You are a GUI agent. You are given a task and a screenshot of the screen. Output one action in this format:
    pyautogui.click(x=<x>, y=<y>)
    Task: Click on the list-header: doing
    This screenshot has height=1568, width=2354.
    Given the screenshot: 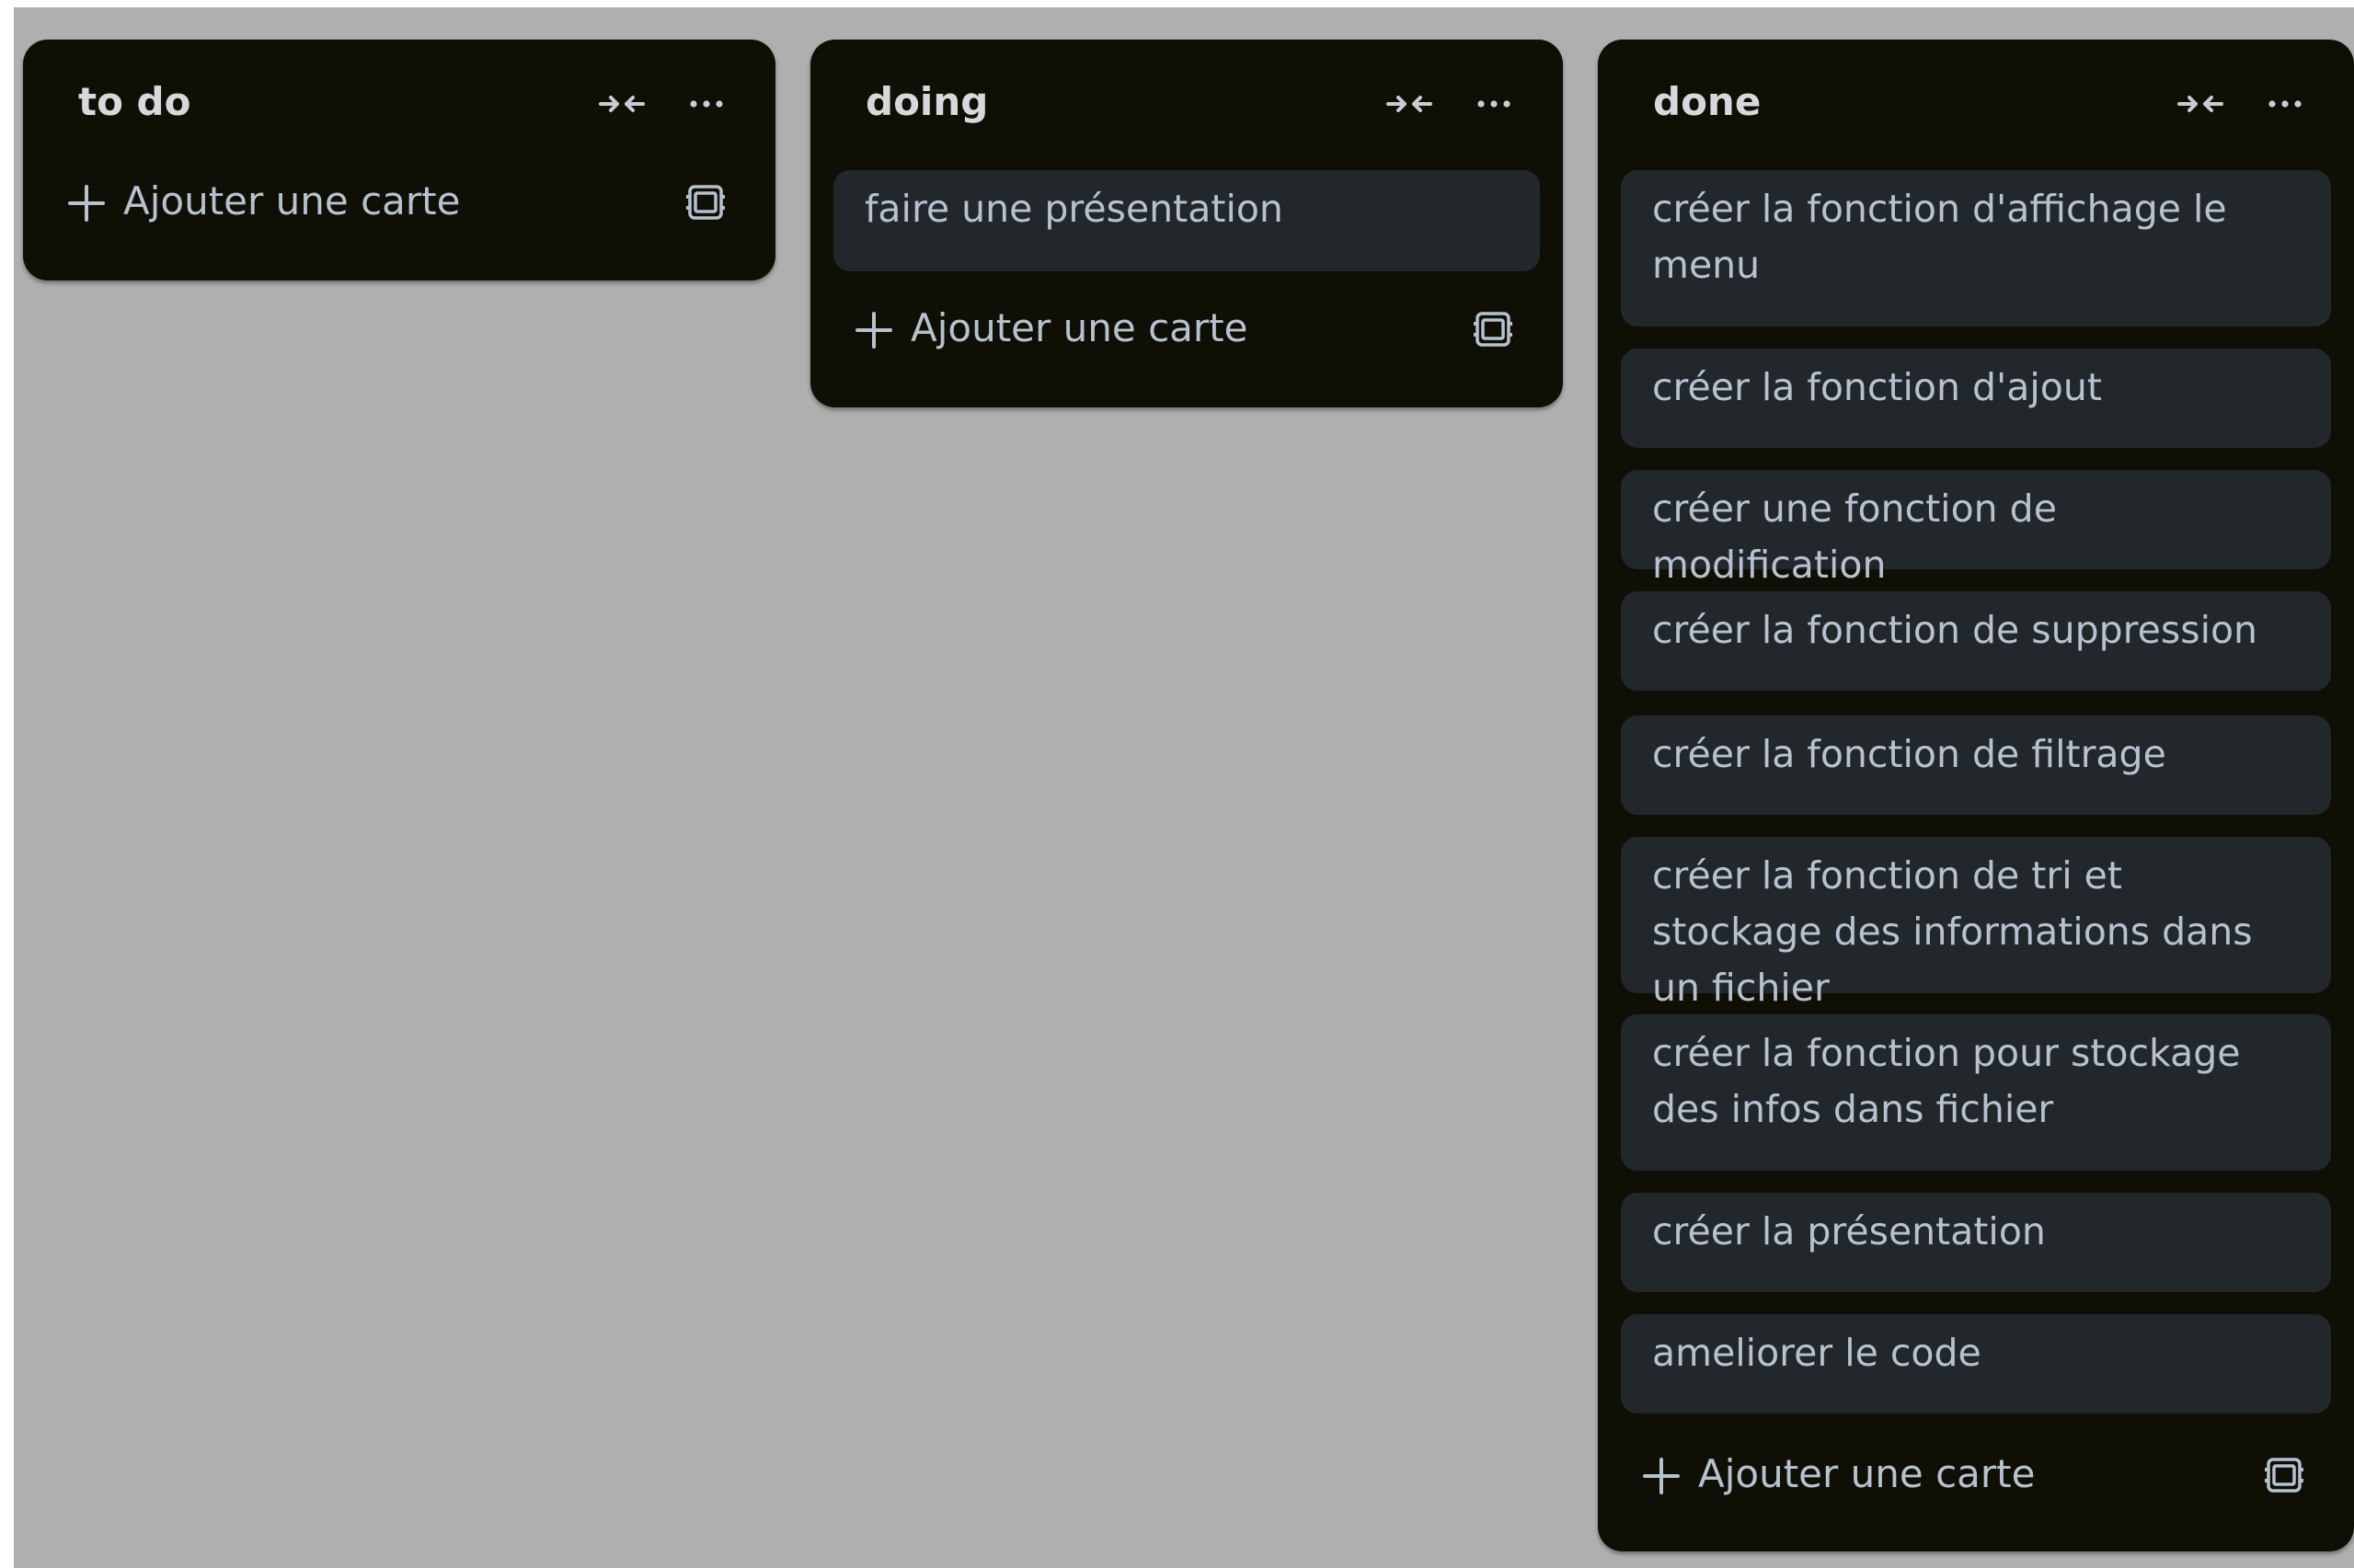 What is the action you would take?
    pyautogui.click(x=1186, y=104)
    